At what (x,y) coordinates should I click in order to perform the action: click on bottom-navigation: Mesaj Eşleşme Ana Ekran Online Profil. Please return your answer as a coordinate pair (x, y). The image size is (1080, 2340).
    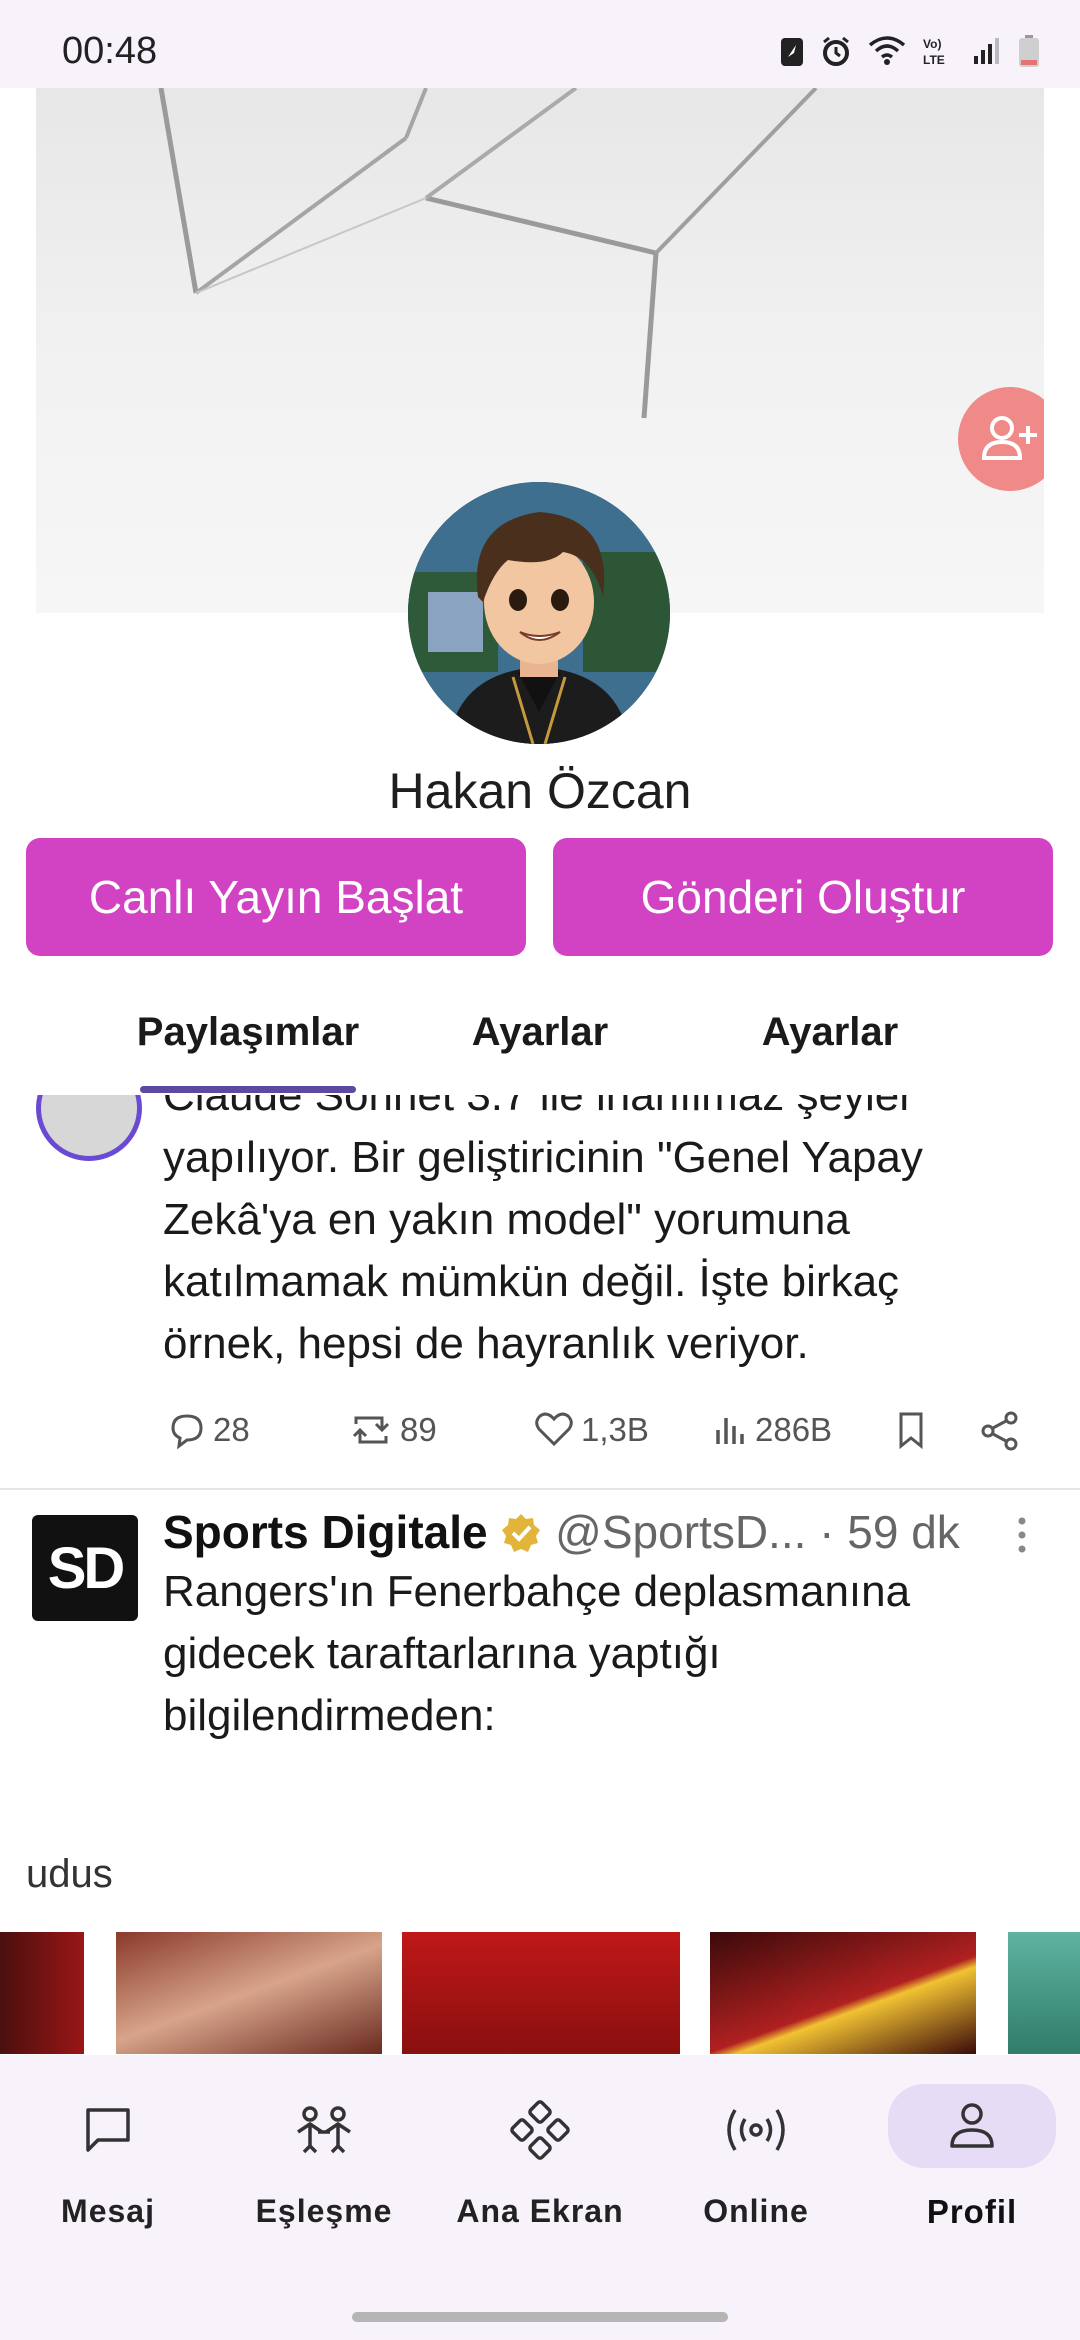
    Looking at the image, I should click on (540, 2155).